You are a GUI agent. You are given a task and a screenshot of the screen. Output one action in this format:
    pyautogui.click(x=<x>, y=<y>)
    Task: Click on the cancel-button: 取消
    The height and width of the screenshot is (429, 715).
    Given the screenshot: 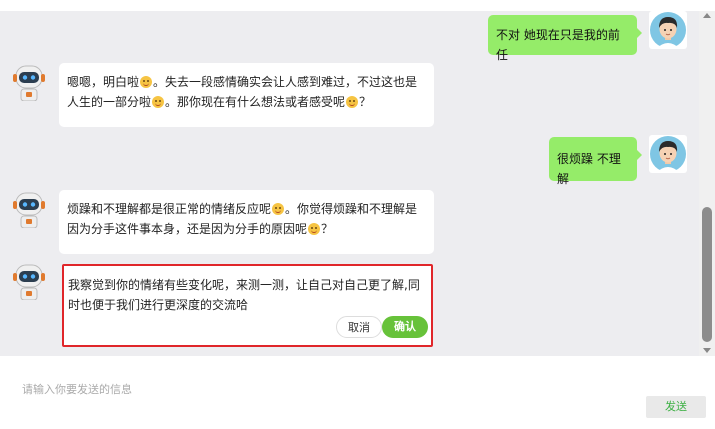 What is the action you would take?
    pyautogui.click(x=359, y=327)
    